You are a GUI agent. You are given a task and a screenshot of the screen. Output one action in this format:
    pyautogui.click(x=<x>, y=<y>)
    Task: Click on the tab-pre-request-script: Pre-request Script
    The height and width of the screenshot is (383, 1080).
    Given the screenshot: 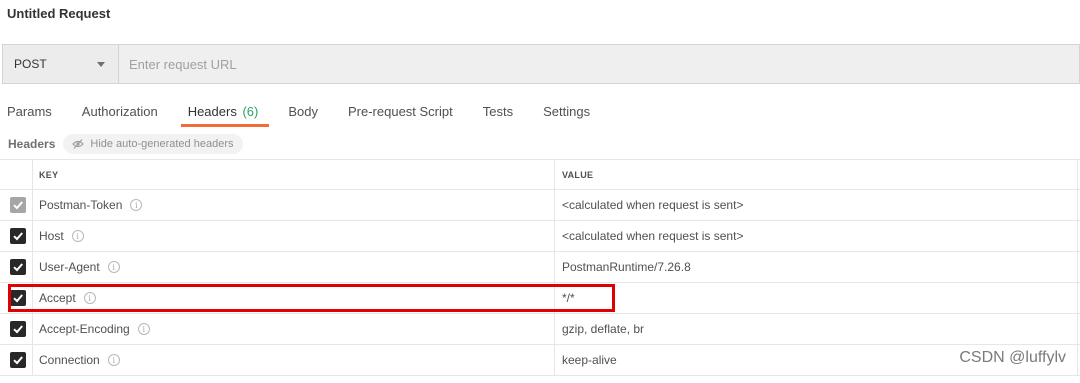 What is the action you would take?
    pyautogui.click(x=400, y=111)
    